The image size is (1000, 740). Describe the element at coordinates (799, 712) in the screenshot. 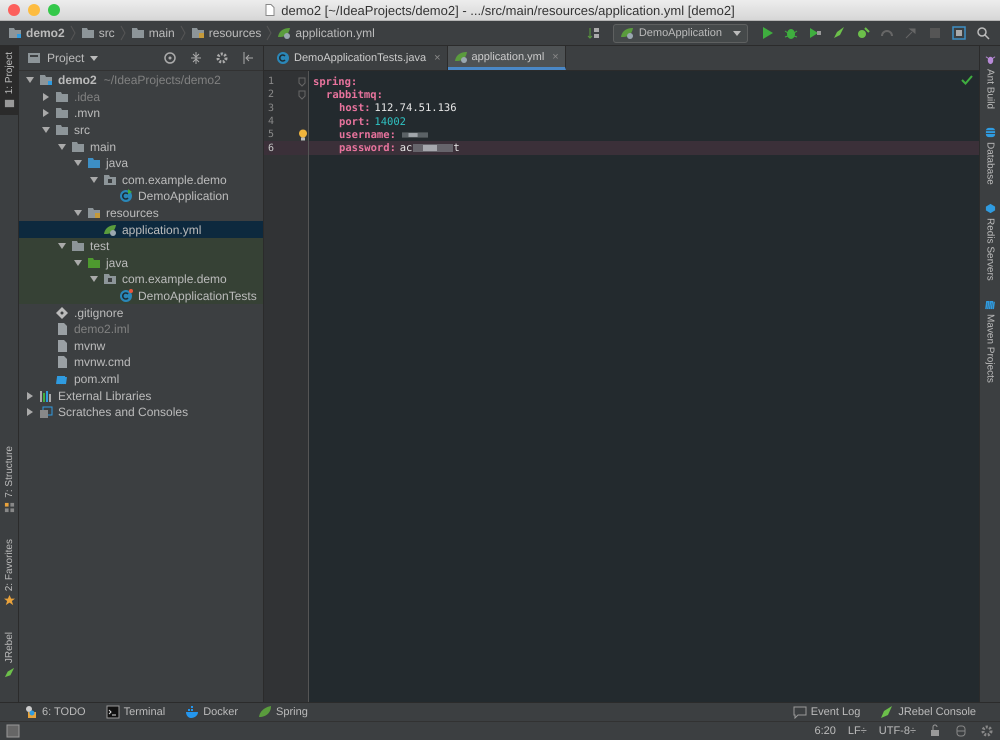

I see `speech-bubble-icon` at that location.